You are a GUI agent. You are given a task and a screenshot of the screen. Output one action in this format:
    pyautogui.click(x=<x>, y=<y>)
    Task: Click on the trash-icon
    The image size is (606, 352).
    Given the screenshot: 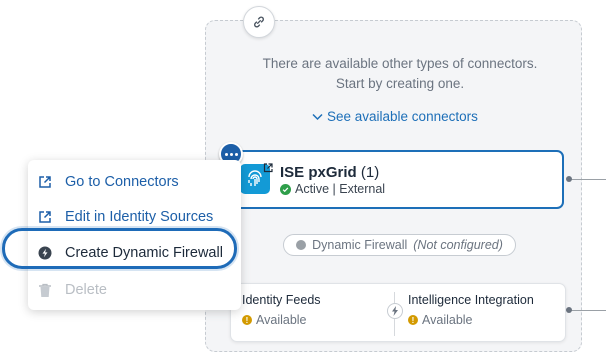 What is the action you would take?
    pyautogui.click(x=45, y=290)
    